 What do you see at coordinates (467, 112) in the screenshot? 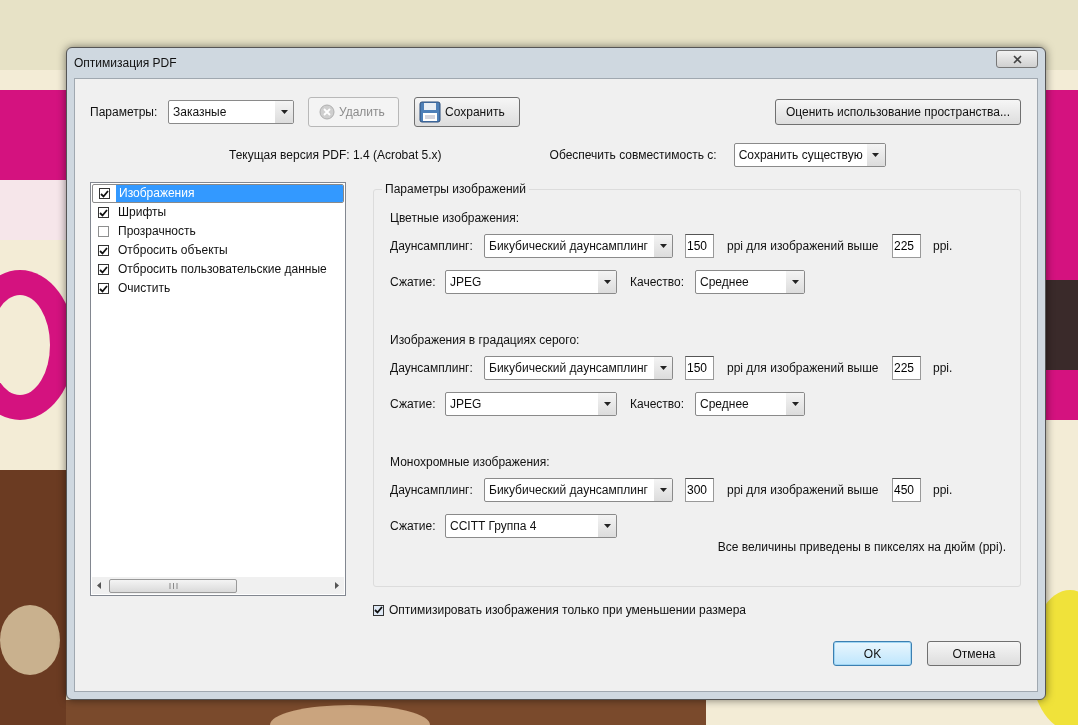
I see `save-button: Сохранить` at bounding box center [467, 112].